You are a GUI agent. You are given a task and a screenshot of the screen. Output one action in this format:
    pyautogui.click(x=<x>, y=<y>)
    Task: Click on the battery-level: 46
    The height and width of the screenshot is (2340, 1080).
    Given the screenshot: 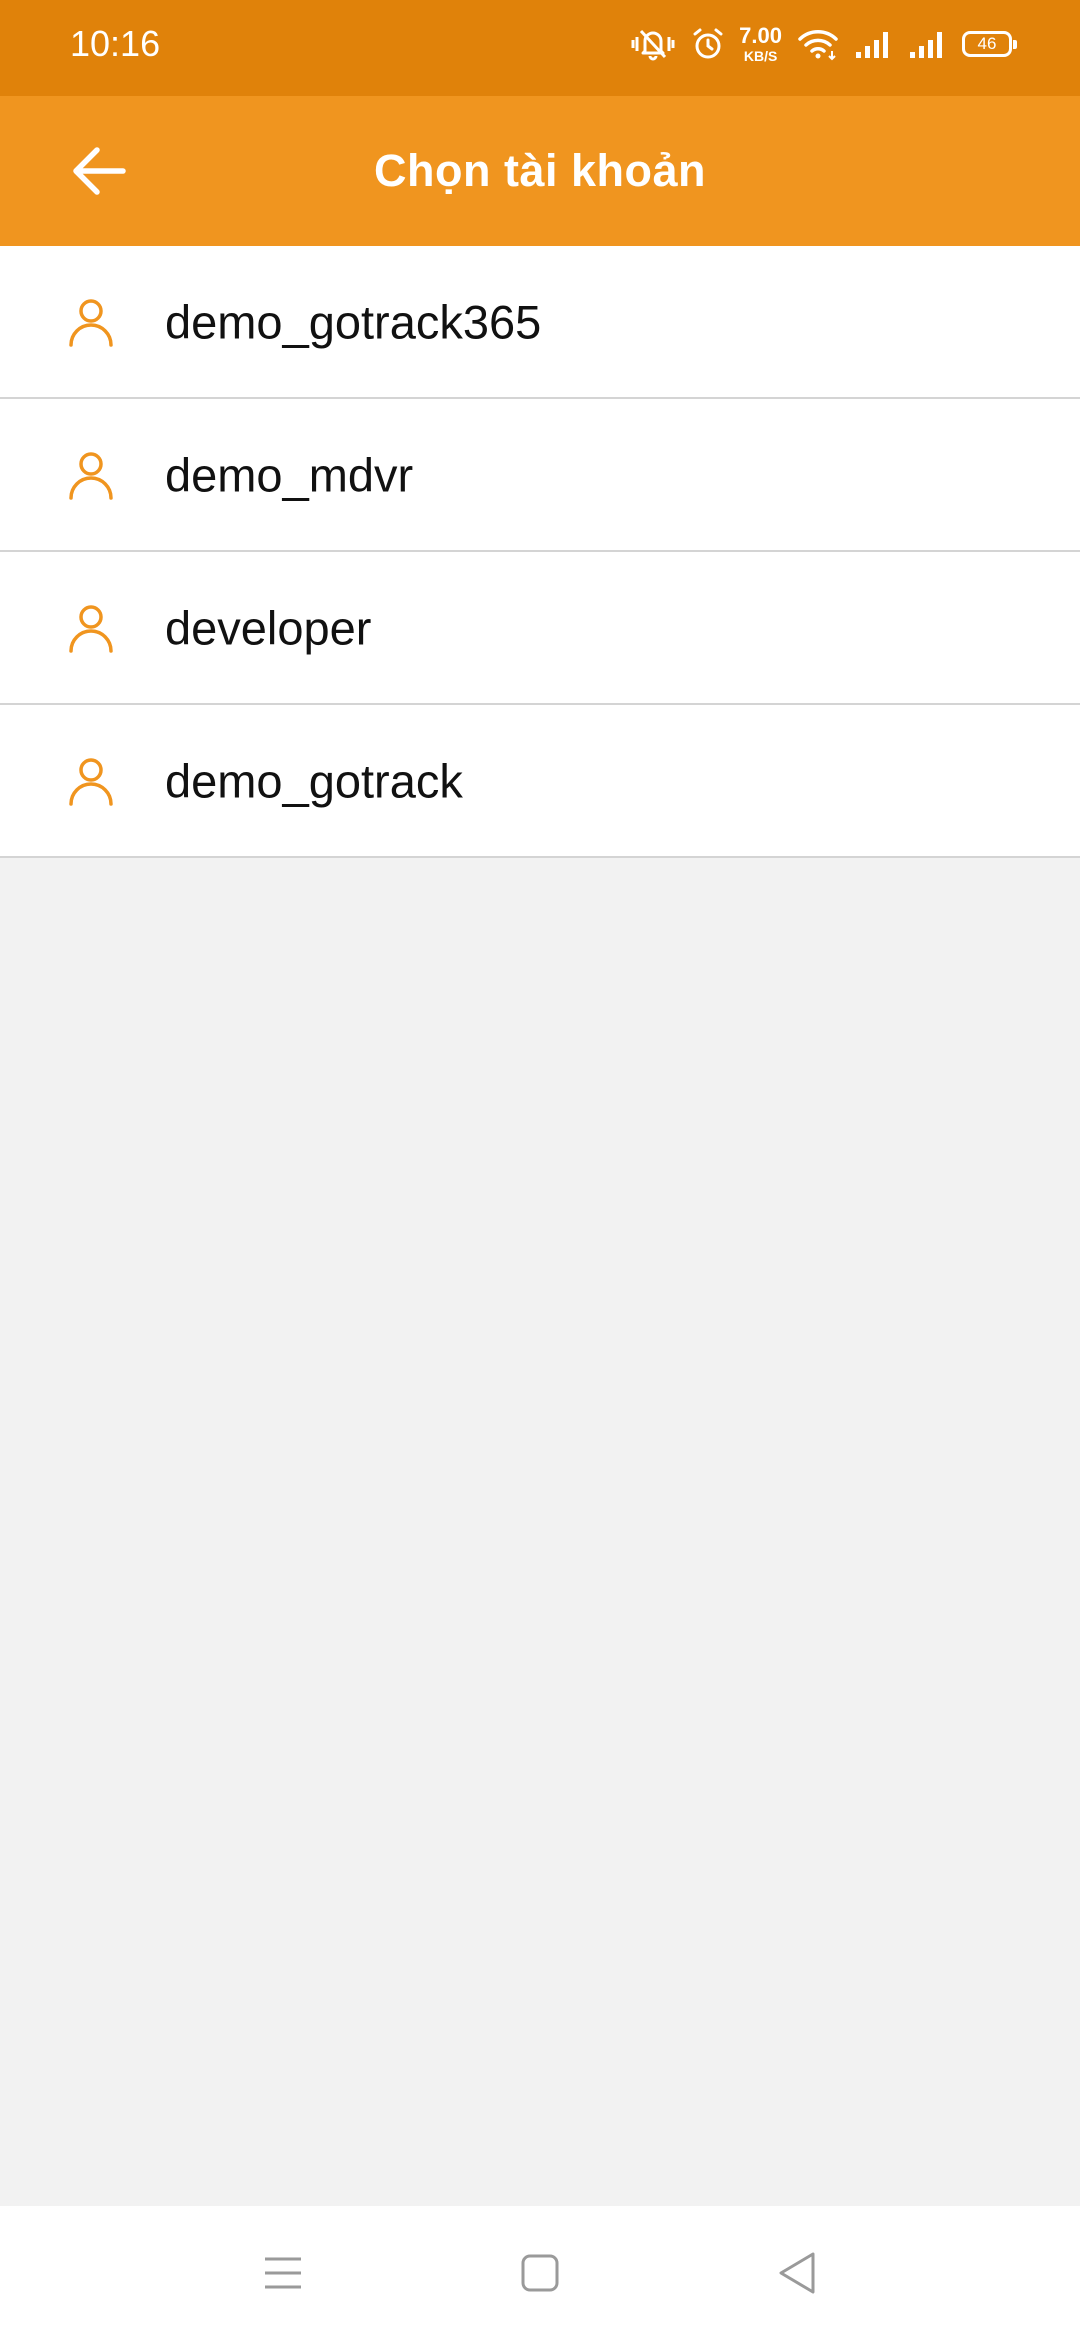 What is the action you would take?
    pyautogui.click(x=987, y=43)
    